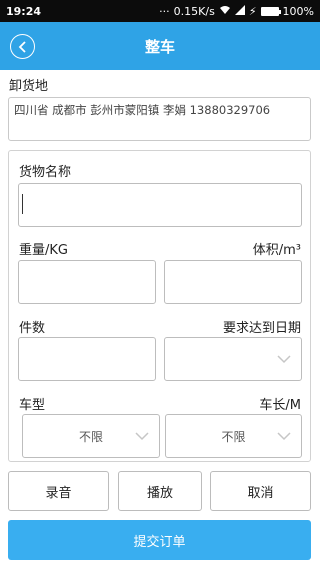 This screenshot has height=569, width=320. I want to click on status-time: 19:24, so click(24, 11).